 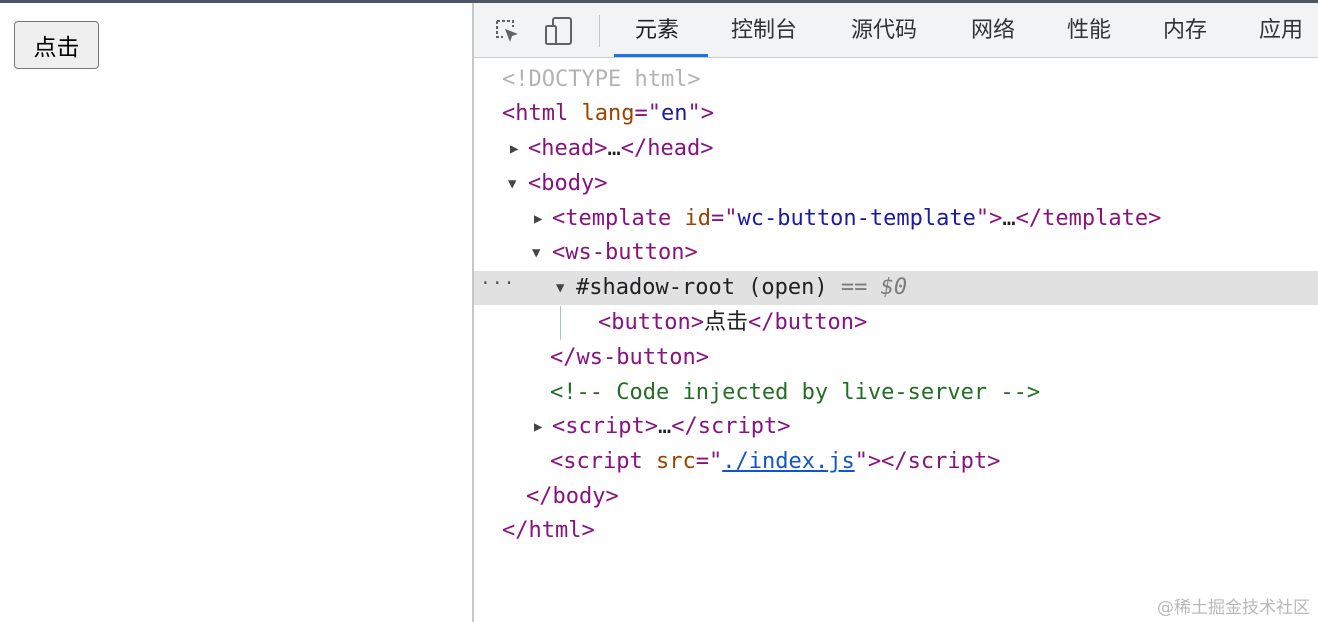 I want to click on tab-elements: 元素, so click(x=657, y=30).